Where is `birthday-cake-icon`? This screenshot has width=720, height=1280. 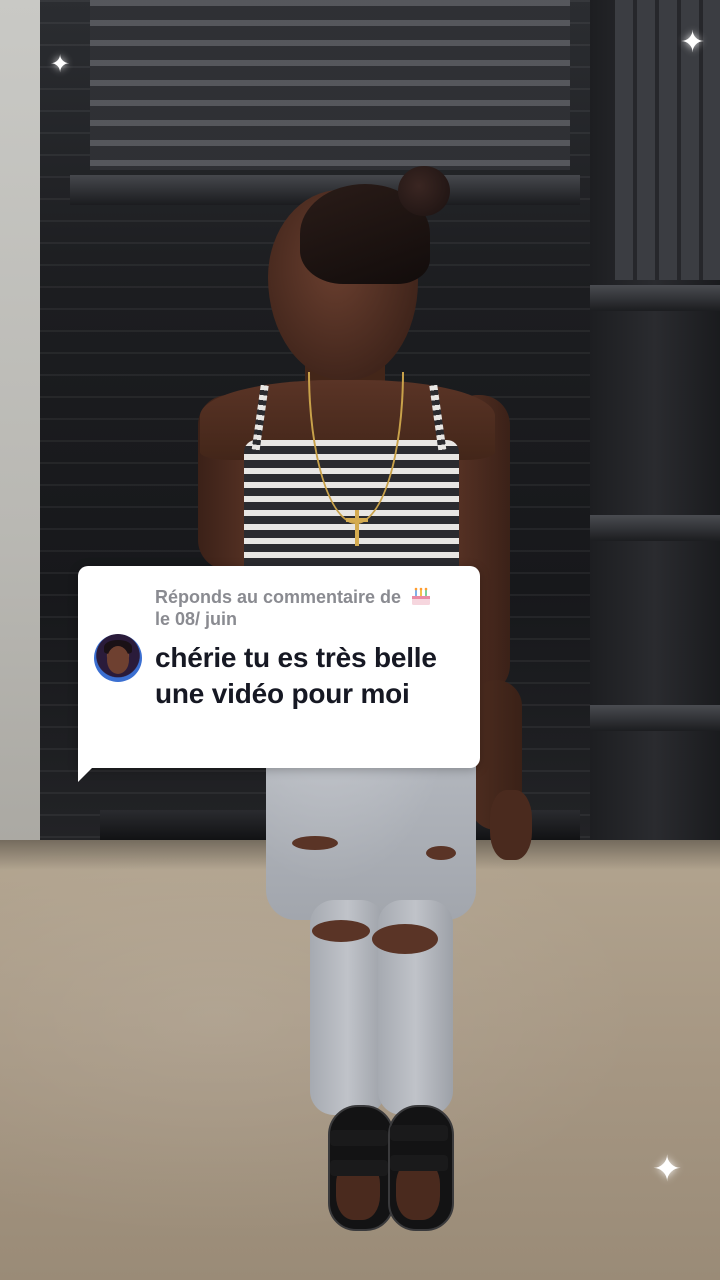 birthday-cake-icon is located at coordinates (421, 596).